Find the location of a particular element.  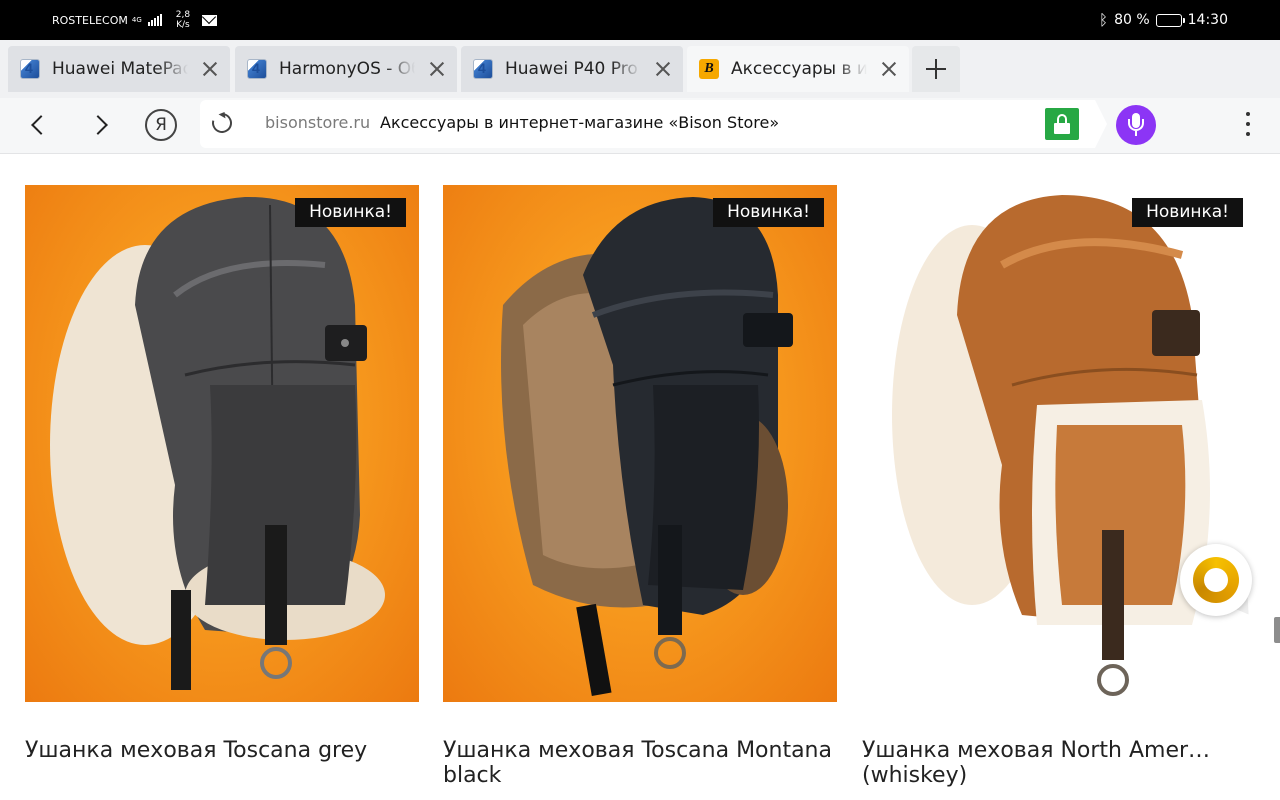

side-panel-handle is located at coordinates (1277, 630).